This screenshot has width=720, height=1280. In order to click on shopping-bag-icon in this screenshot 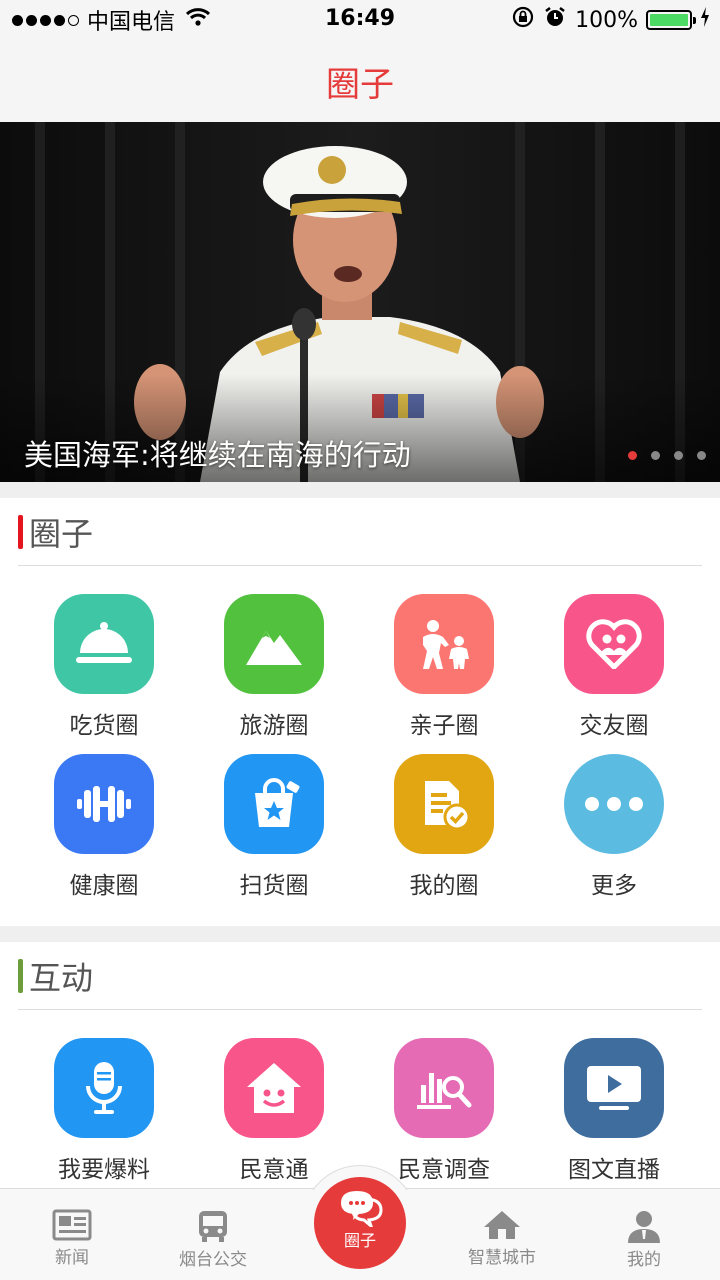, I will do `click(274, 804)`.